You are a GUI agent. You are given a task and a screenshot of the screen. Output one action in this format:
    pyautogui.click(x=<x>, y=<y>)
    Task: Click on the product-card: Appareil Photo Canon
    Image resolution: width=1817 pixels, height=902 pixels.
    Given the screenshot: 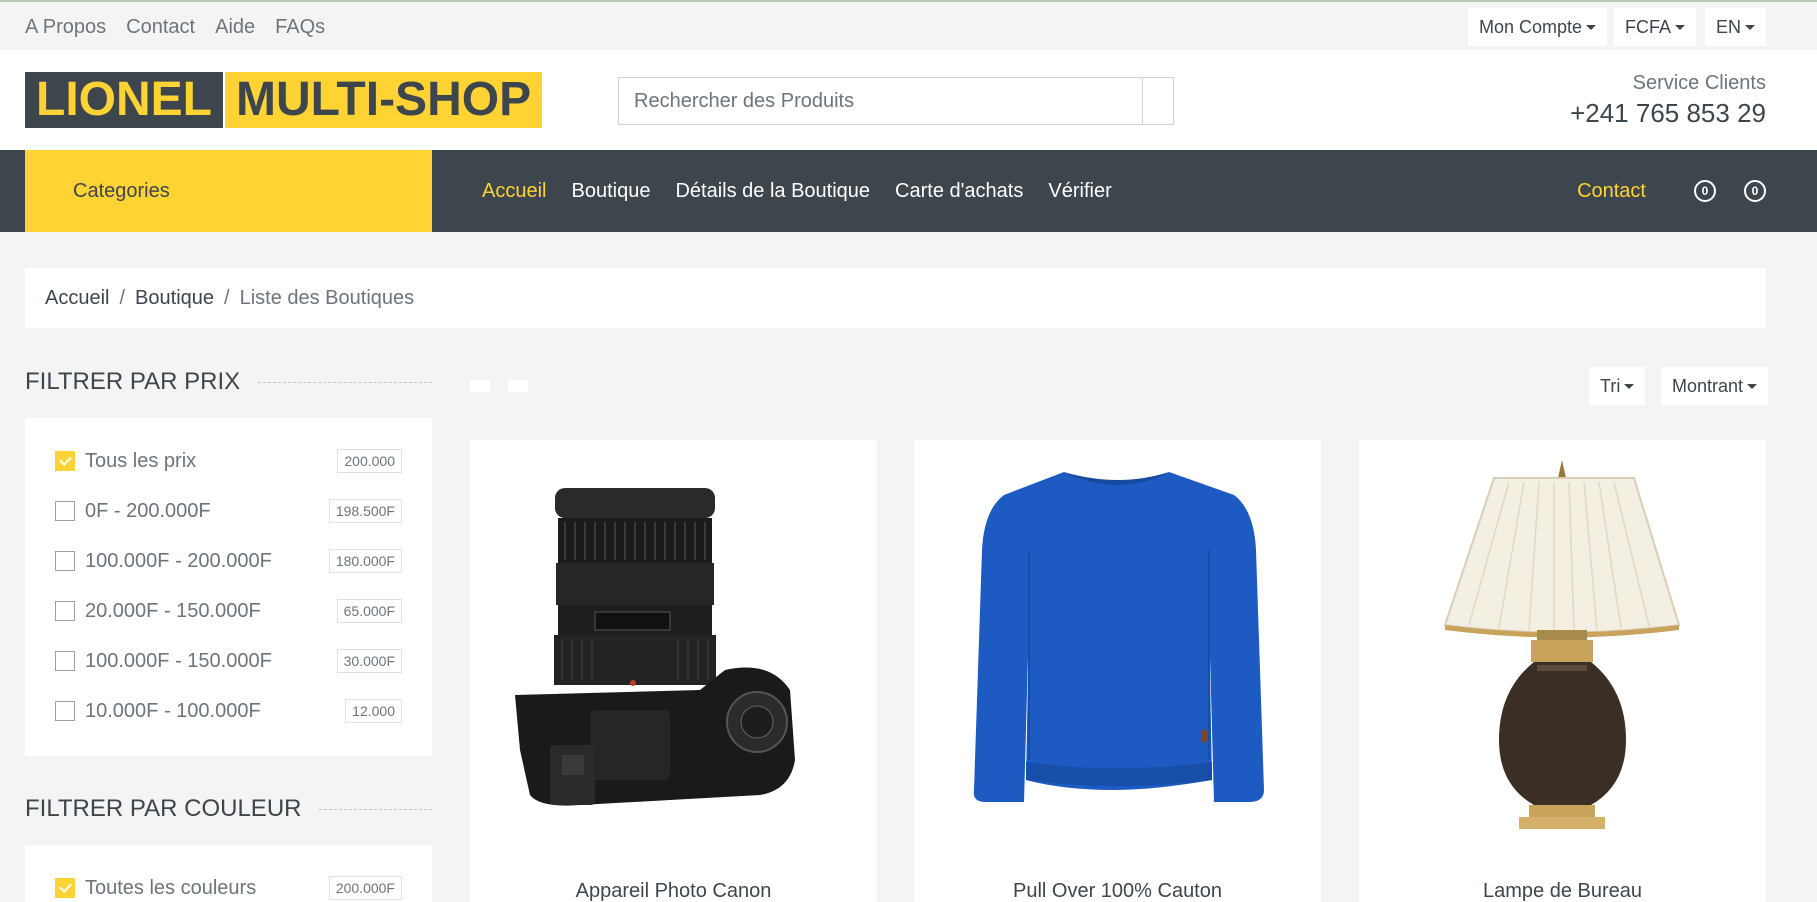 What is the action you would take?
    pyautogui.click(x=673, y=671)
    